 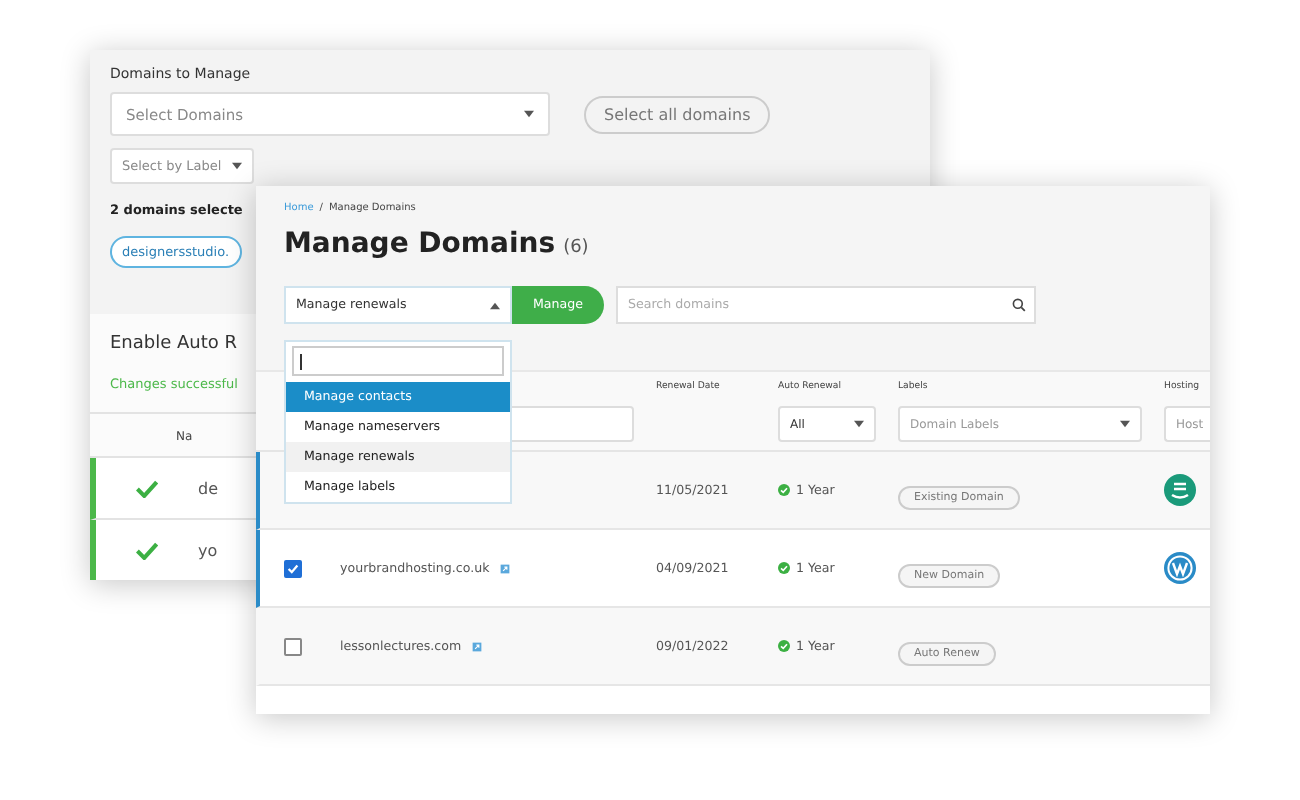 What do you see at coordinates (208, 550) in the screenshot?
I see `domain-name: yo` at bounding box center [208, 550].